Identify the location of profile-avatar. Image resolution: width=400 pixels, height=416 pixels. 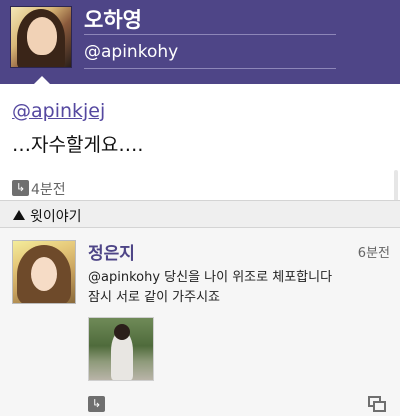
(41, 37).